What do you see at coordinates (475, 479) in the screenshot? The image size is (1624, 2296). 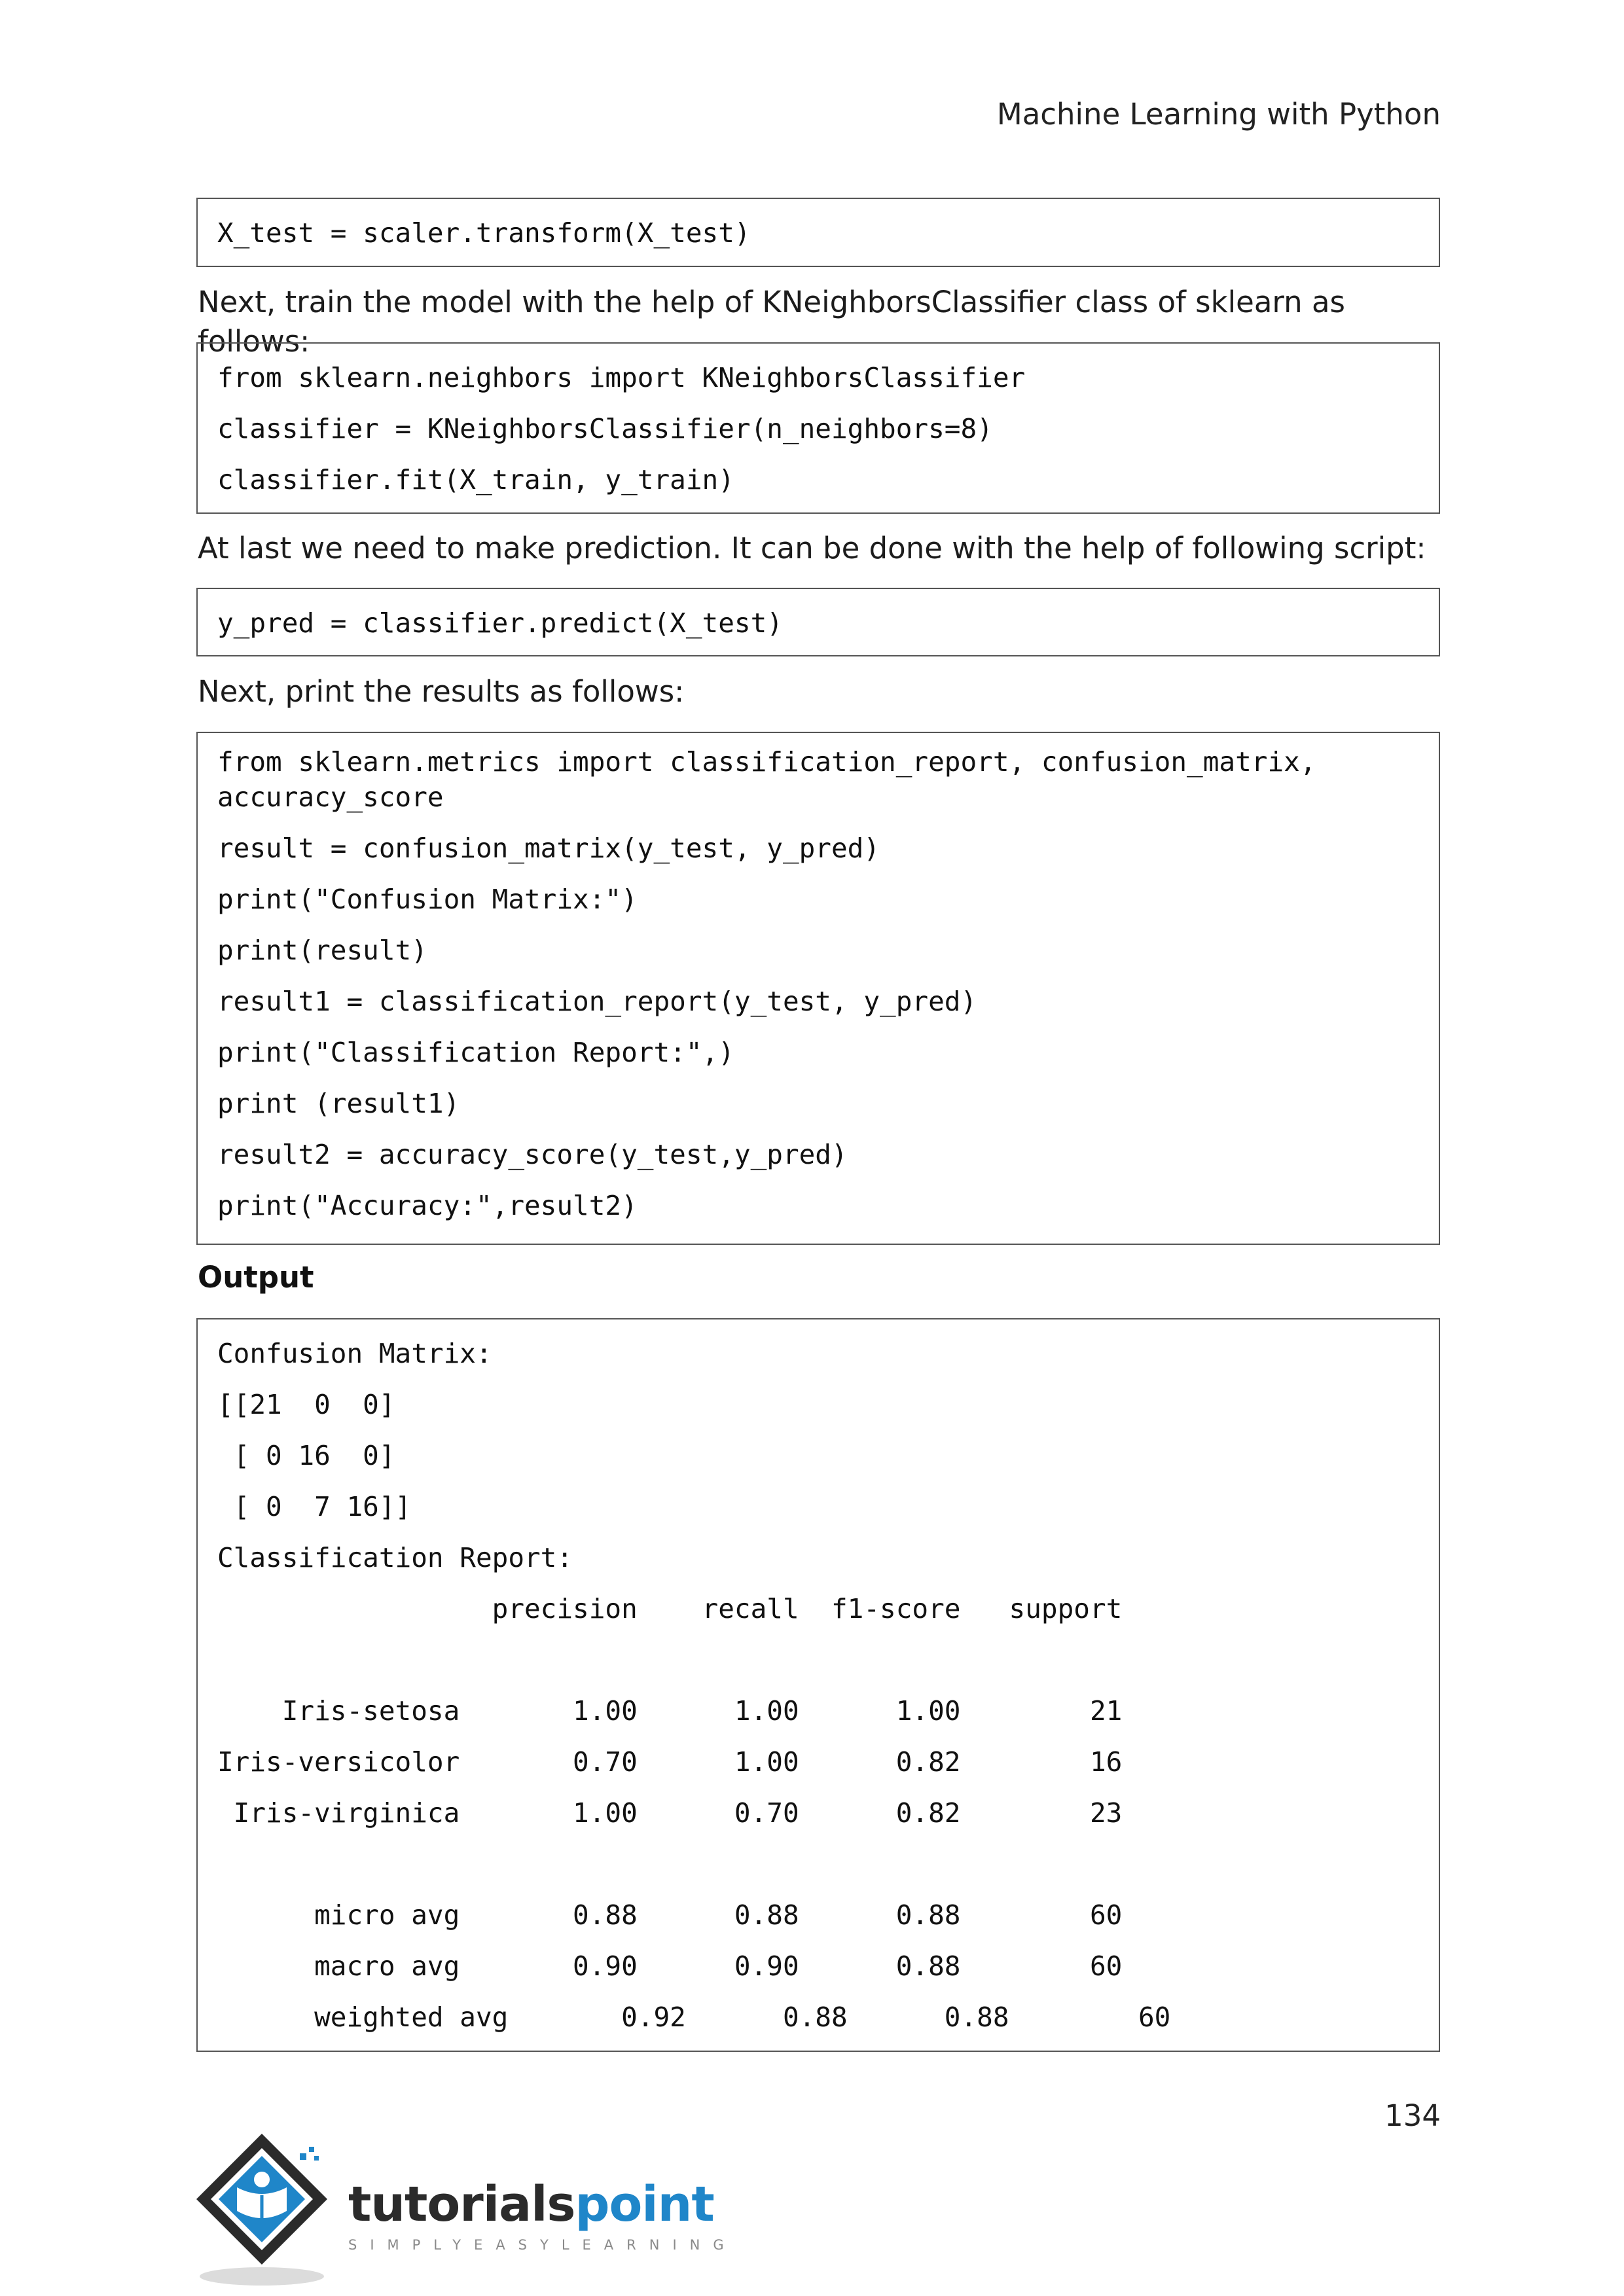 I see `code-line: classifier.fit(X_train, y_train)` at bounding box center [475, 479].